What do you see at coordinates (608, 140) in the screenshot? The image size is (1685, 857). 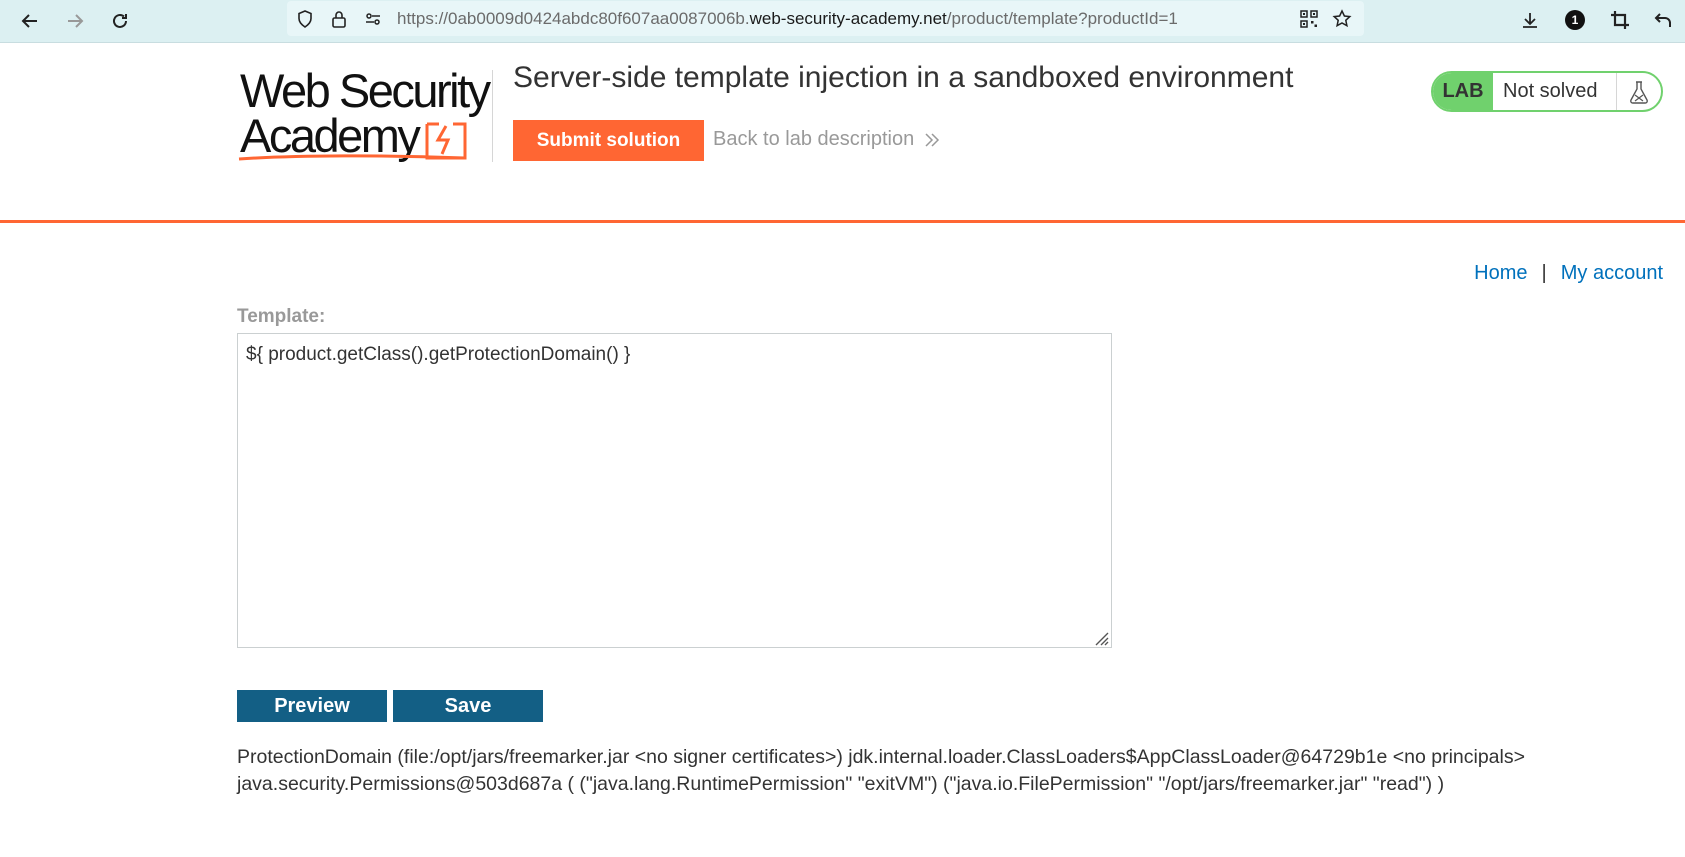 I see `submit-solution-button: Submit solution` at bounding box center [608, 140].